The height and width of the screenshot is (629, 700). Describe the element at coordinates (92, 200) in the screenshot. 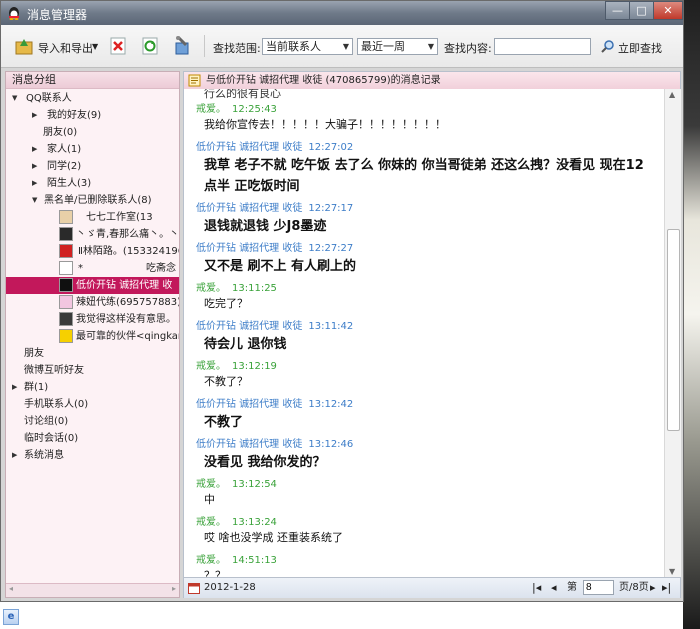

I see `sidebar-item: ▼ 黑名单/已删除联系人(8)` at that location.